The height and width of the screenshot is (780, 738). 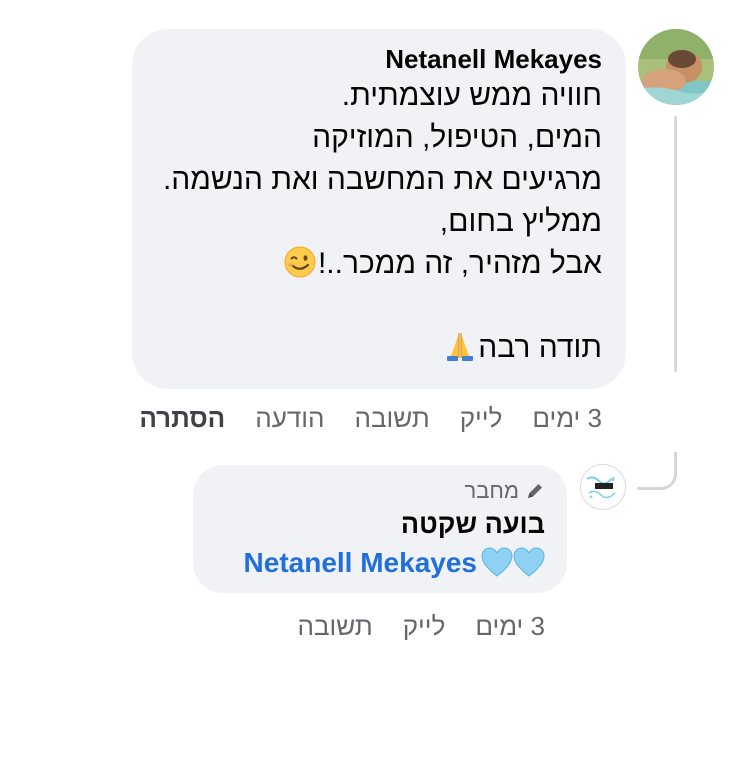 I want to click on winking-face-icon, so click(x=300, y=262).